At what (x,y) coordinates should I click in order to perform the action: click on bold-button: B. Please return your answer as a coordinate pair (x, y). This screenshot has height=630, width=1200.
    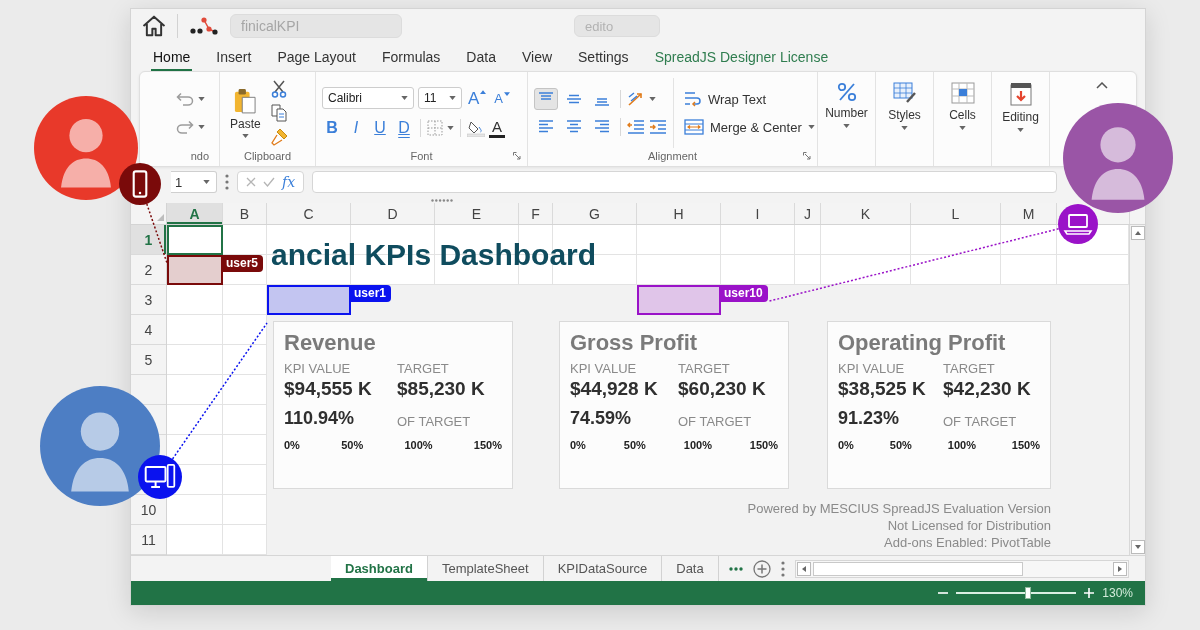
    Looking at the image, I should click on (332, 128).